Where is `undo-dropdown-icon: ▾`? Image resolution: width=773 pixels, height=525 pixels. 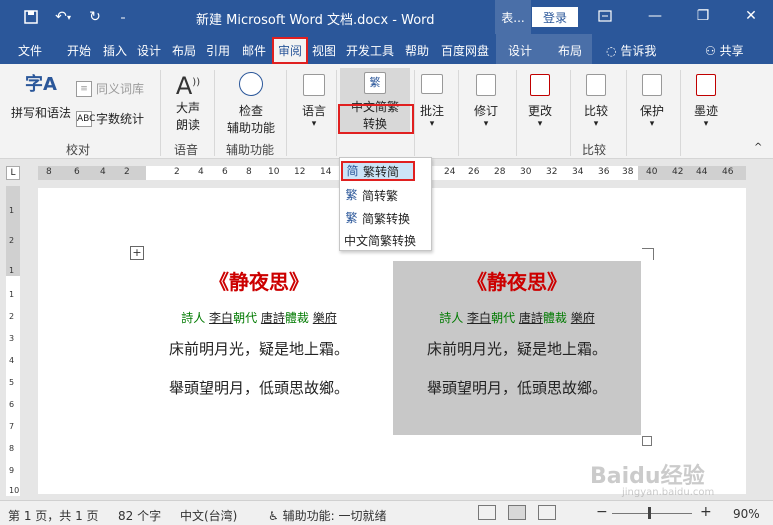 undo-dropdown-icon: ▾ is located at coordinates (69, 17).